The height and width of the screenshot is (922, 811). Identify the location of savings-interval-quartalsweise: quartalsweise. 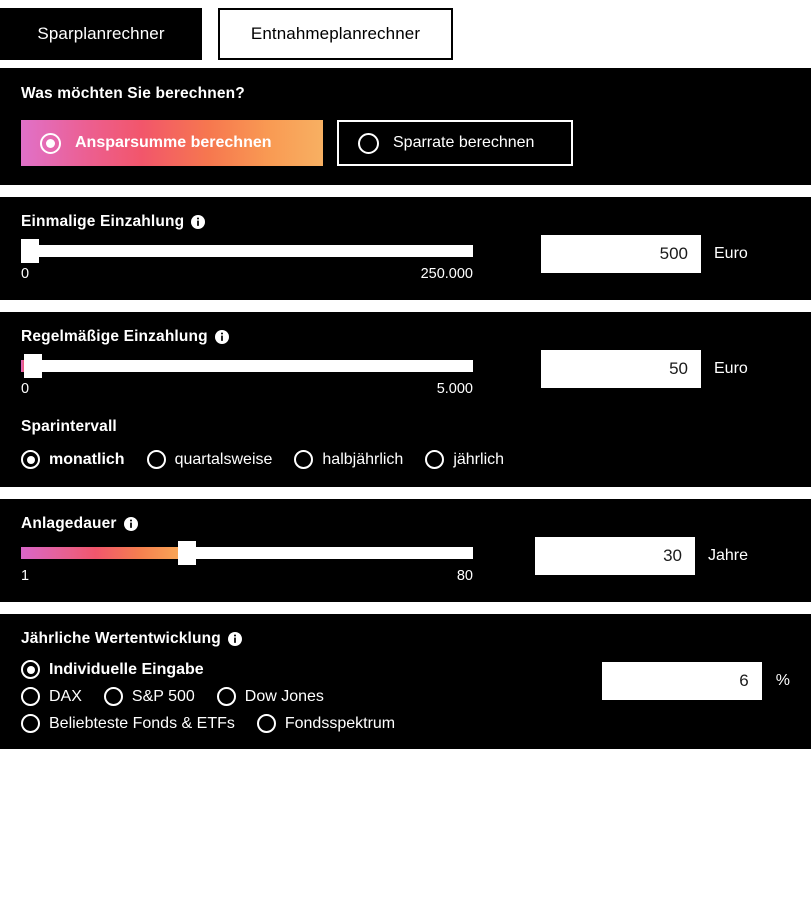
(209, 459).